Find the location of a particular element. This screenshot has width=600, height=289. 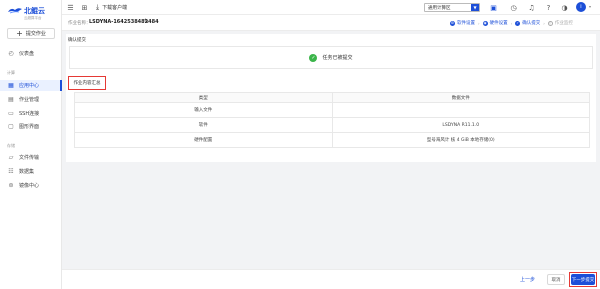

sidebar-item-label: 仪表盘 is located at coordinates (27, 54).